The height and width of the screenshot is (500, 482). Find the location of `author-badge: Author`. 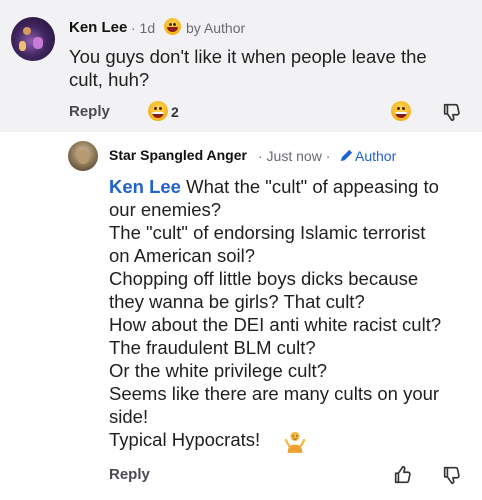

author-badge: Author is located at coordinates (376, 156).